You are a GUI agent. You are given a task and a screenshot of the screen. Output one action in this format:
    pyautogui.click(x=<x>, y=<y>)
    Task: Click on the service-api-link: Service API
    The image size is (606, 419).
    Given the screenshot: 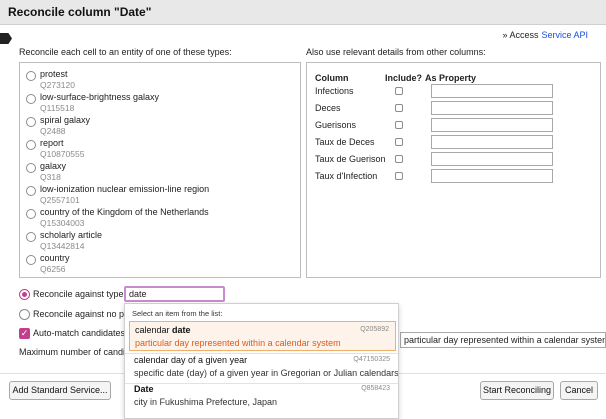 What is the action you would take?
    pyautogui.click(x=564, y=35)
    